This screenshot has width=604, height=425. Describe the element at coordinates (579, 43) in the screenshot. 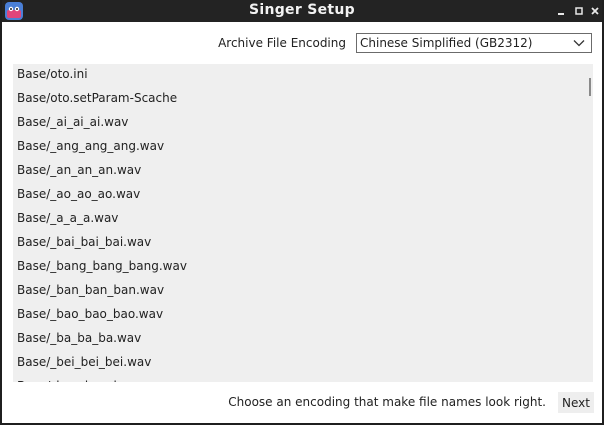

I see `chevron-down-icon` at that location.